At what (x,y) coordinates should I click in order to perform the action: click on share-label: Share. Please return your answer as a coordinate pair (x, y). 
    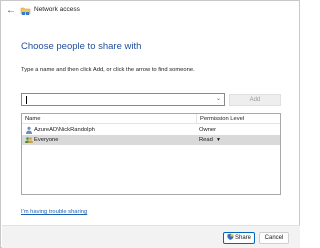
    Looking at the image, I should click on (242, 238).